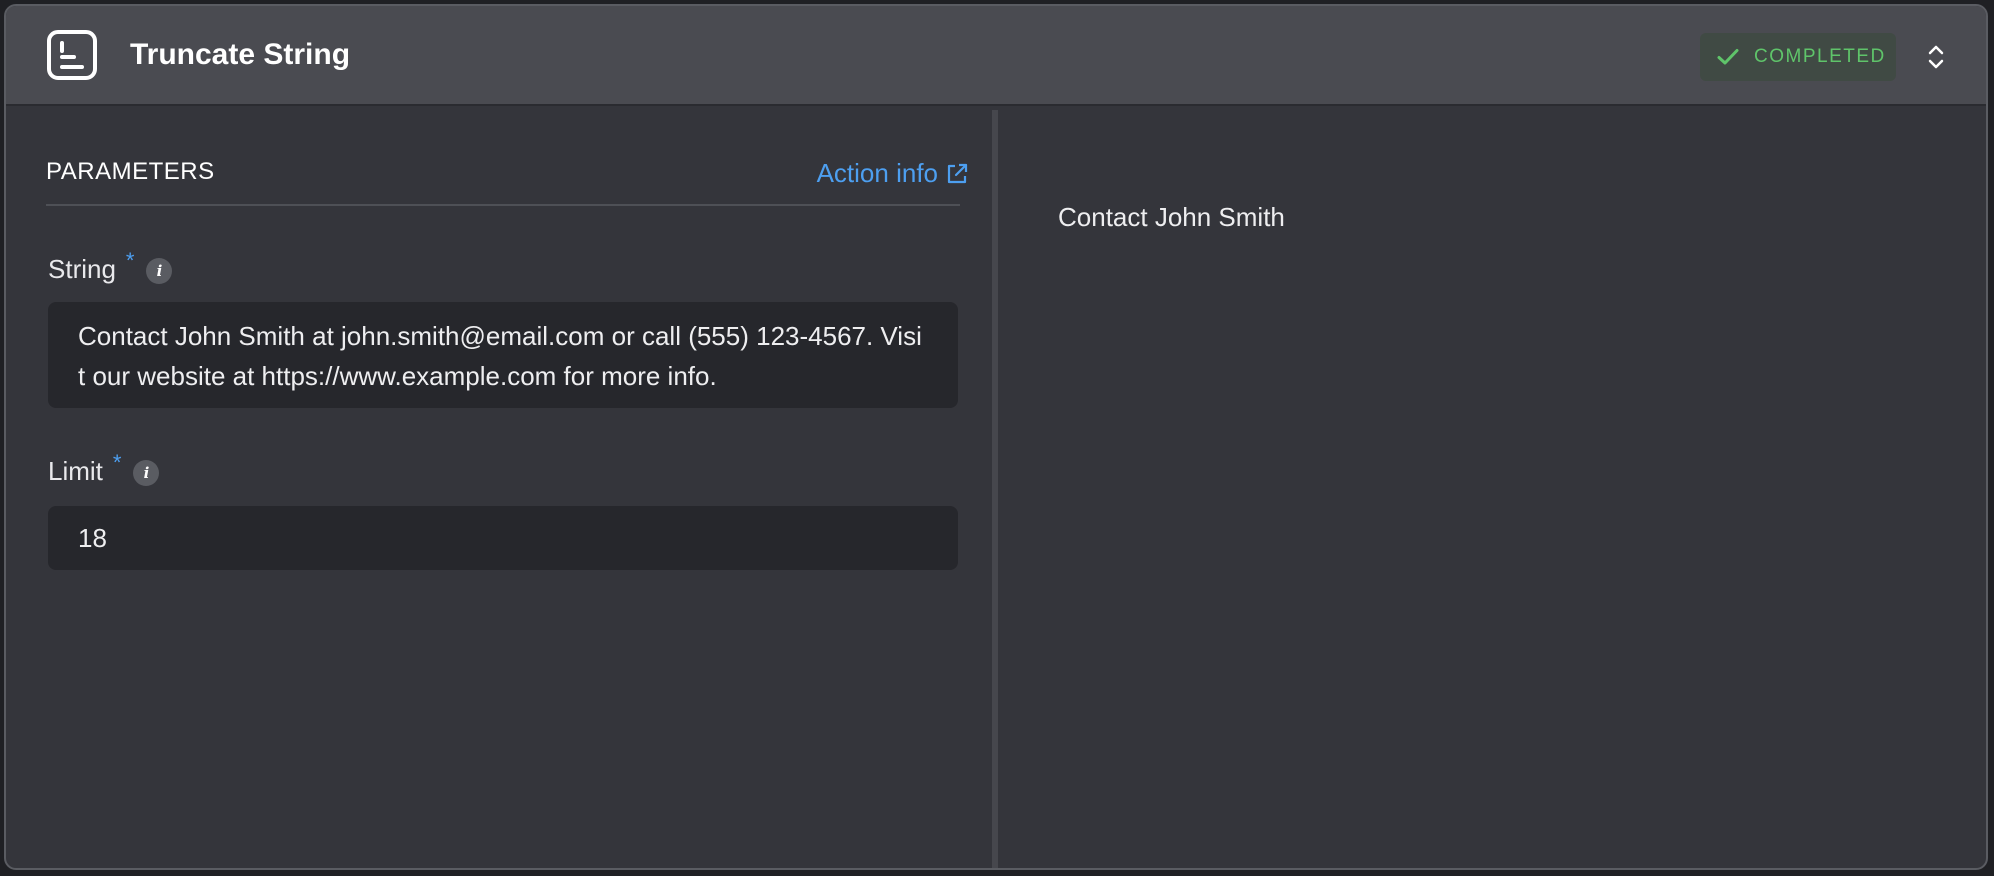 The image size is (1994, 876). I want to click on limit-field-label: Limit * i, so click(104, 468).